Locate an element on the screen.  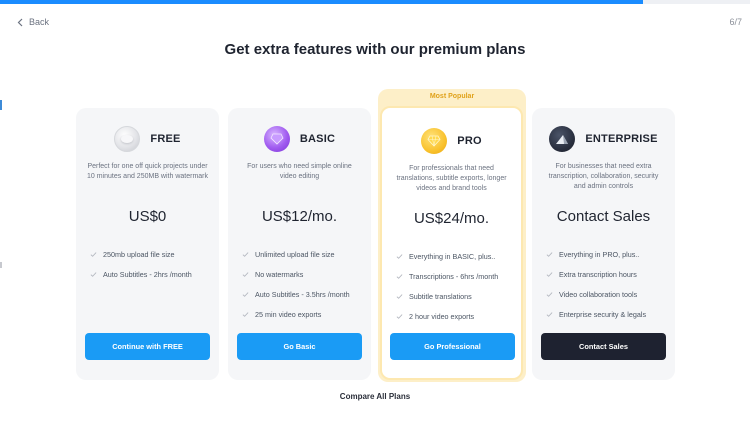
plan-header: PRO is located at coordinates (451, 141).